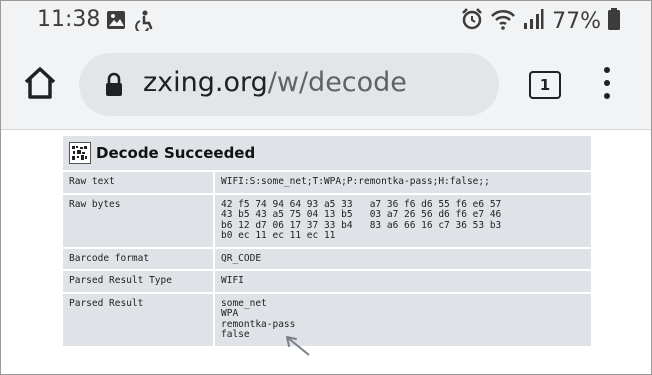 The height and width of the screenshot is (375, 652). Describe the element at coordinates (545, 85) in the screenshot. I see `tab-switcher-button: 1` at that location.